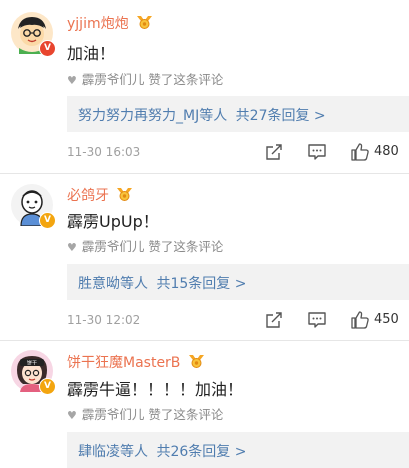 This screenshot has height=468, width=409. I want to click on comment-time: 11-30 16:03, so click(104, 152).